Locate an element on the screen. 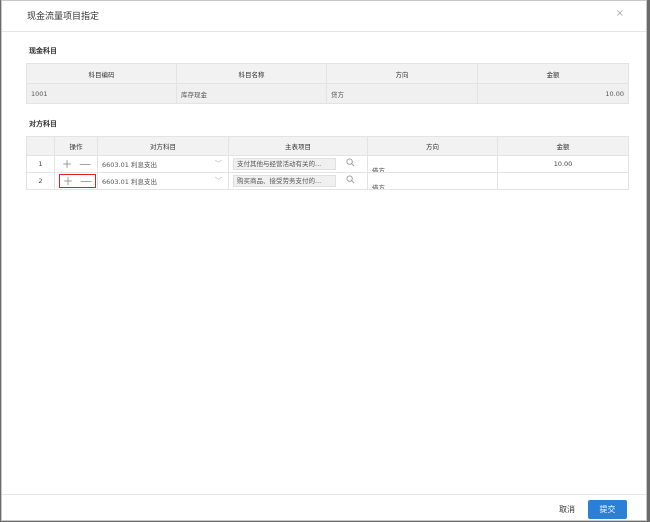 The height and width of the screenshot is (522, 650). col-header-main-item: 主表项目 is located at coordinates (298, 146).